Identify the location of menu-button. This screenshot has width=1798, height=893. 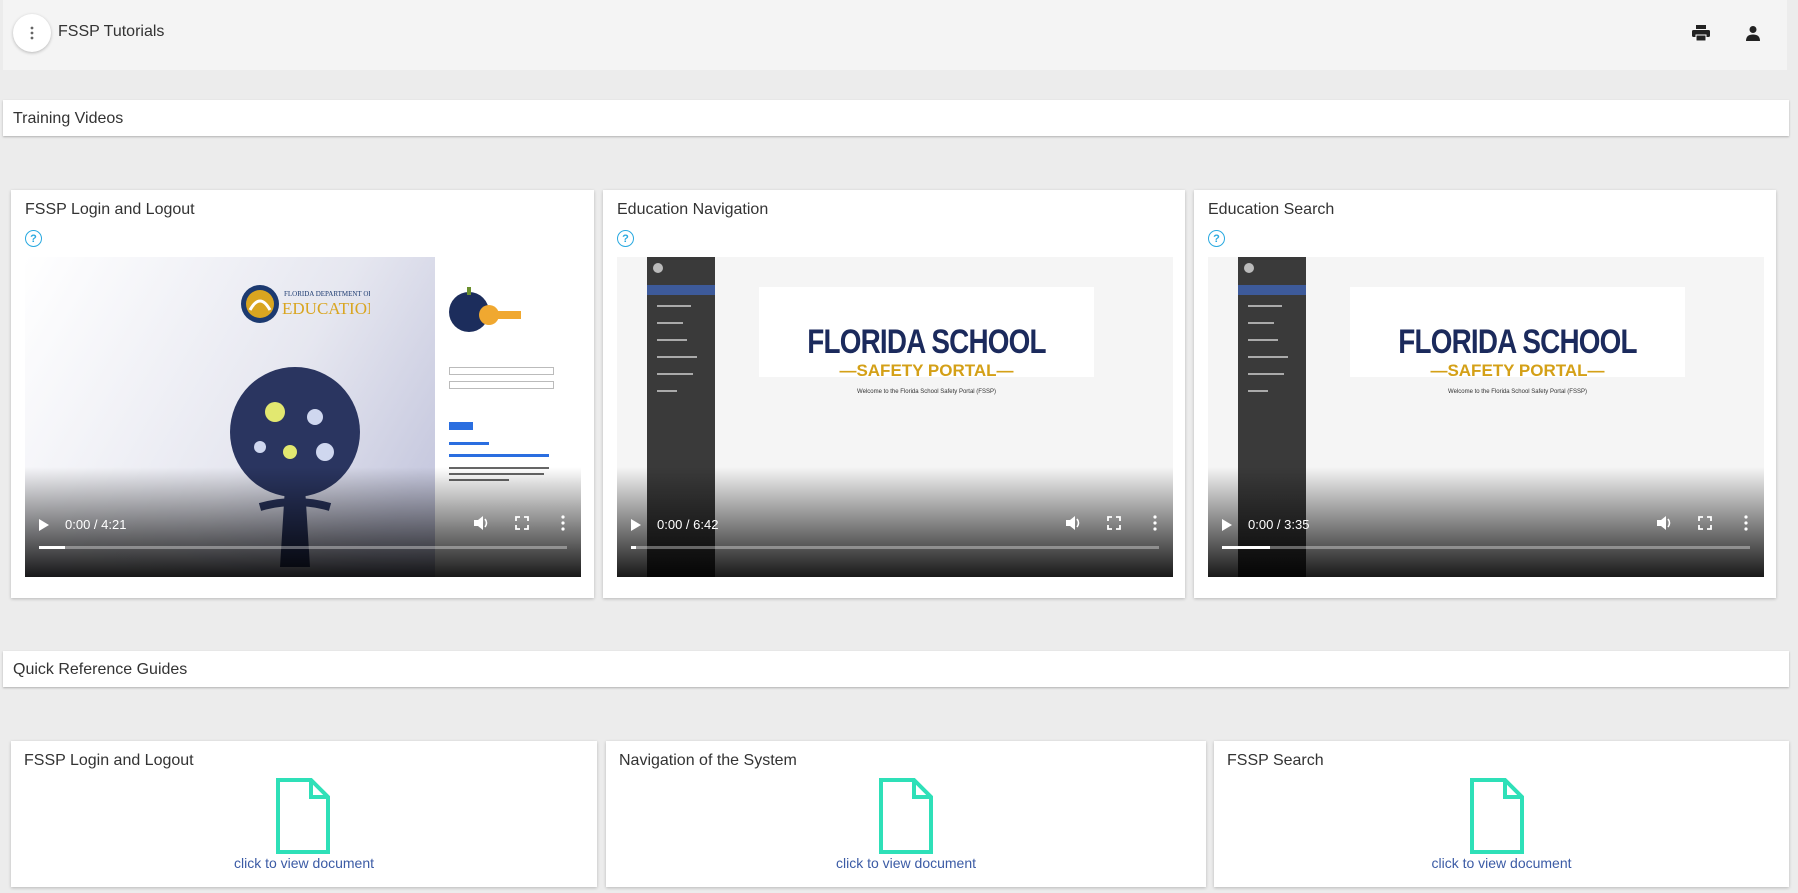
(32, 33).